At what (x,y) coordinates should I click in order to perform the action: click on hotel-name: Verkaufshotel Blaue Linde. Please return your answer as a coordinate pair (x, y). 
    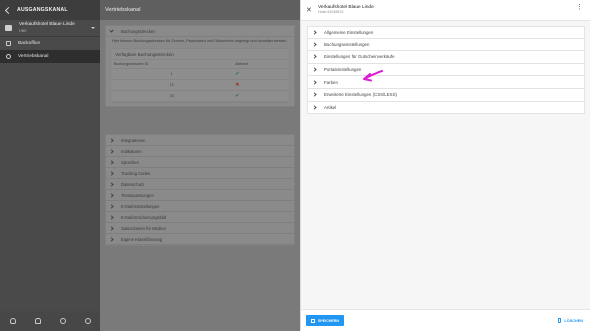
    Looking at the image, I should click on (47, 24).